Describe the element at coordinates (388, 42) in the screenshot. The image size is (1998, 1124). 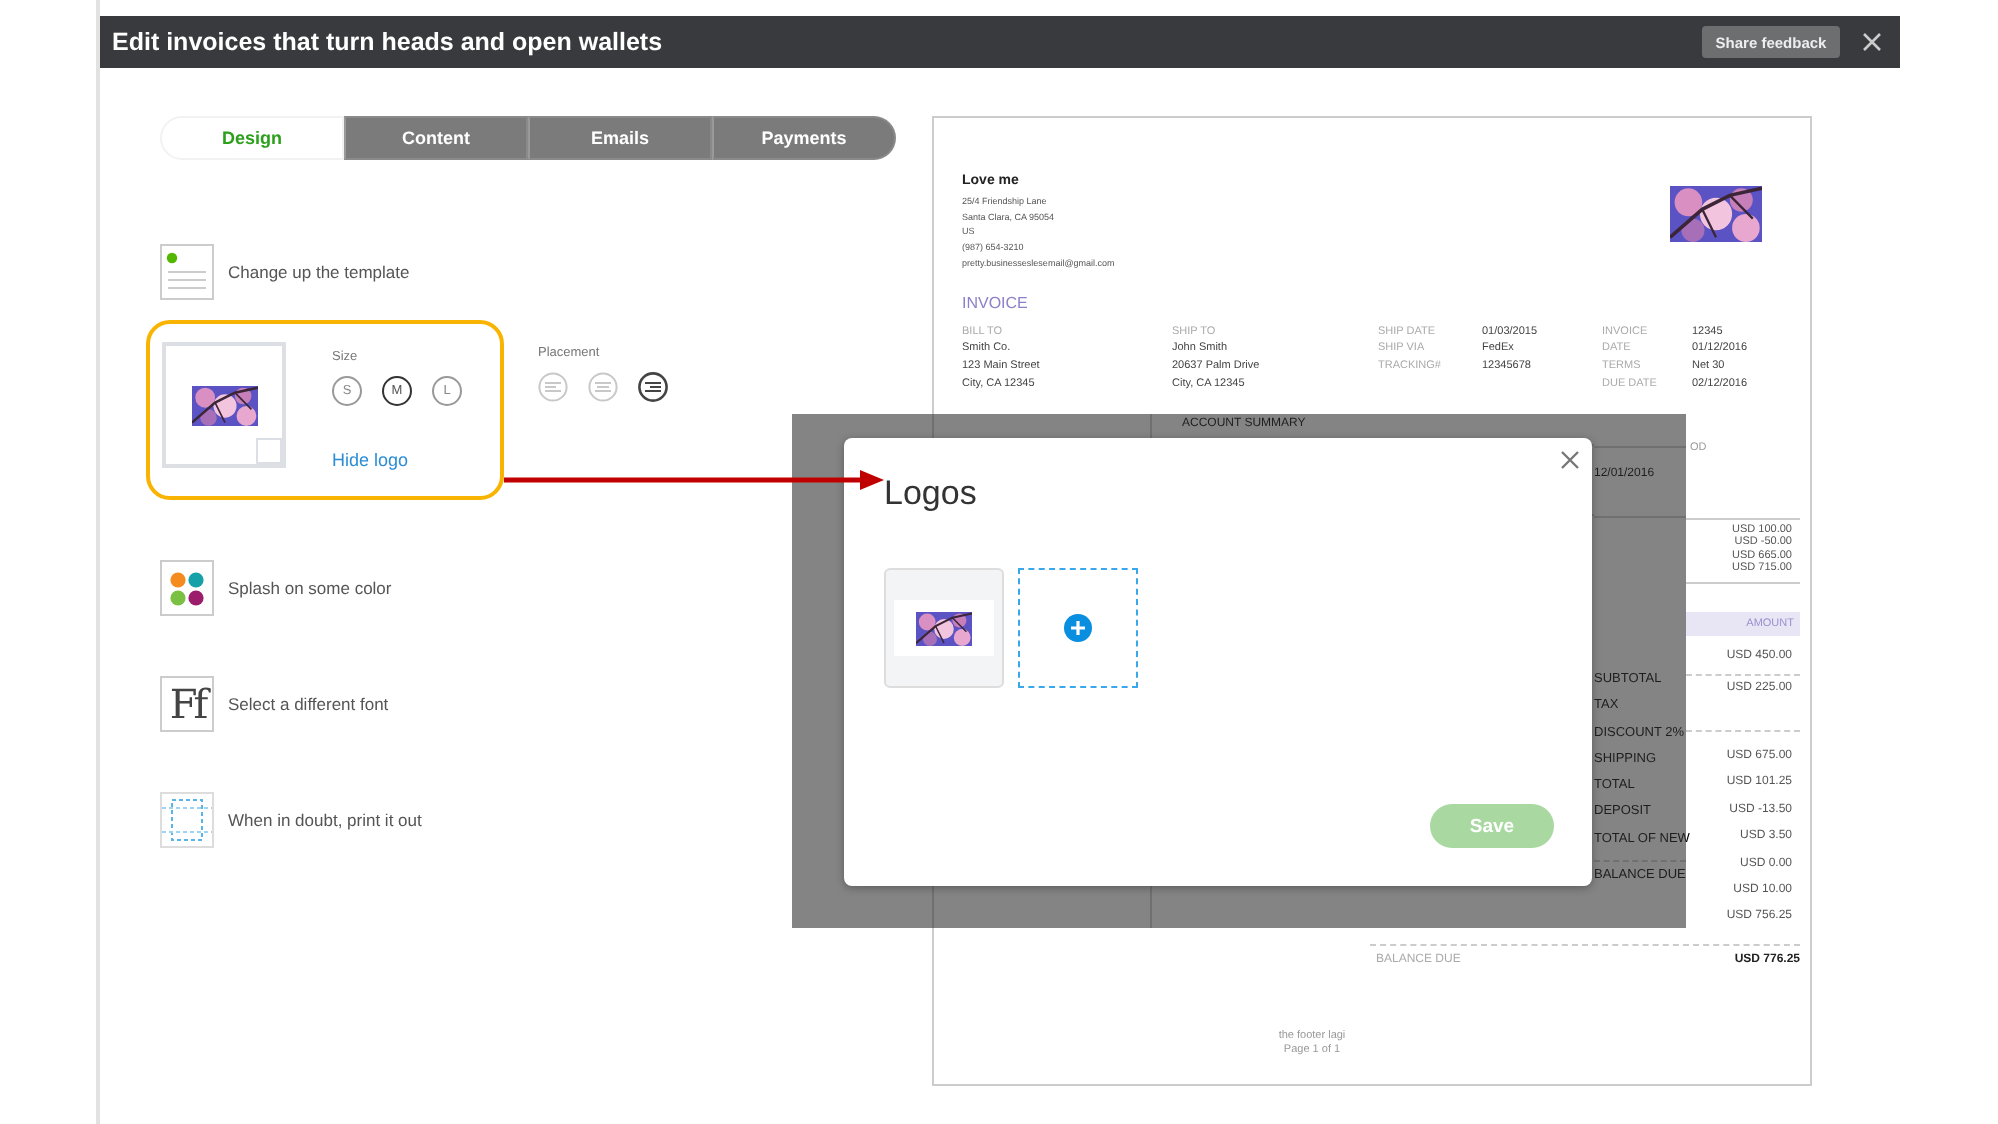
I see `window-title: Edit invoices that turn heads and open wallets` at that location.